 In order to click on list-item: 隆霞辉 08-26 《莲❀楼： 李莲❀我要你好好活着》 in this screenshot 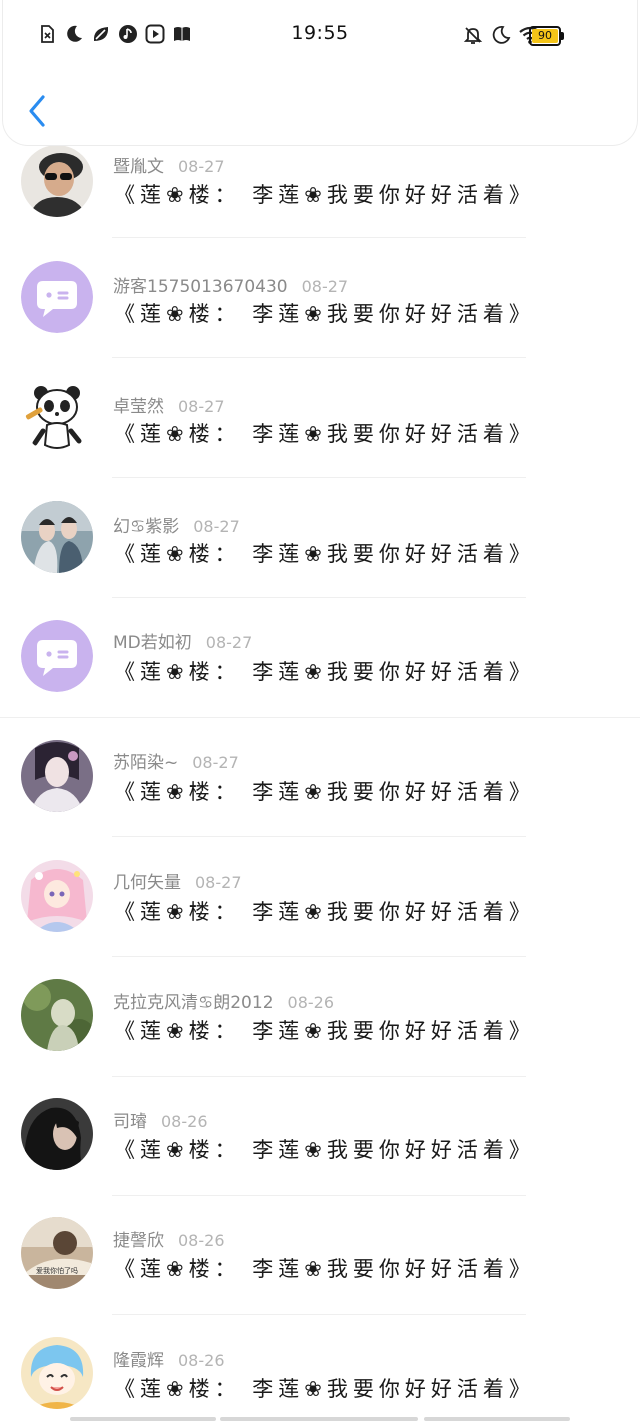, I will do `click(320, 1380)`.